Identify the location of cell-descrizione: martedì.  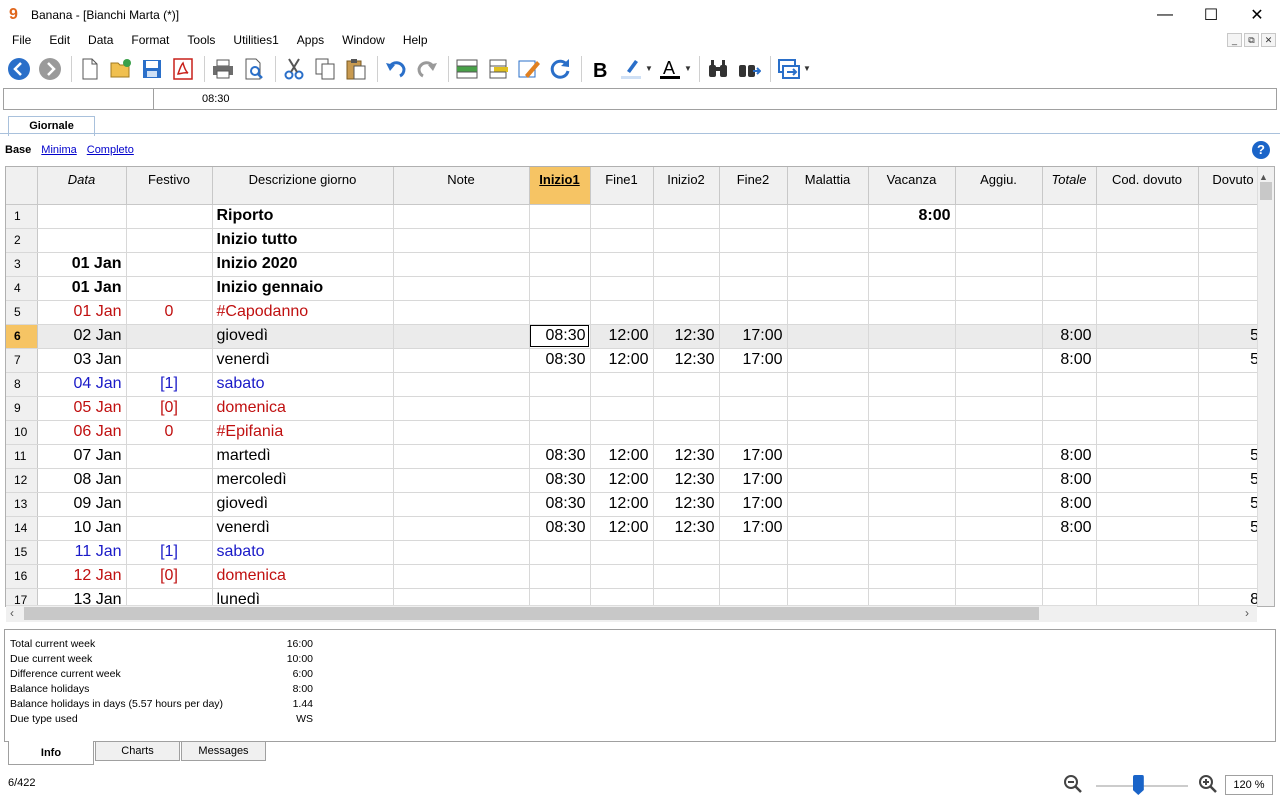
(303, 456).